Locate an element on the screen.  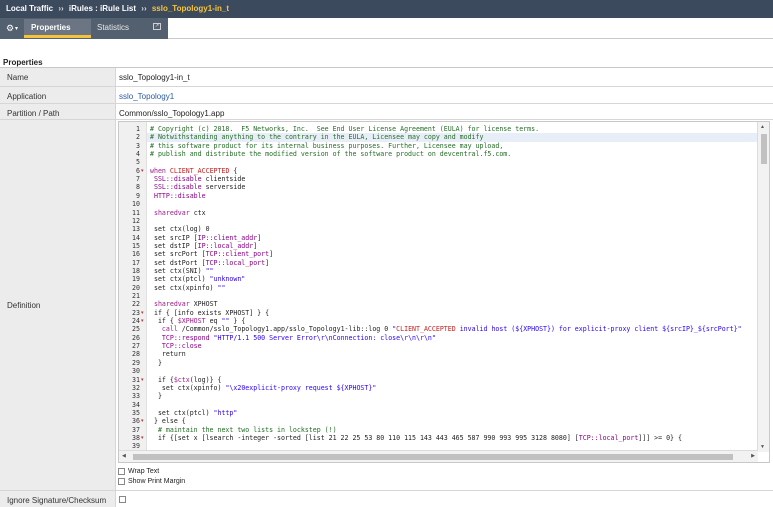
horizontal-scroll-thumb is located at coordinates (433, 457).